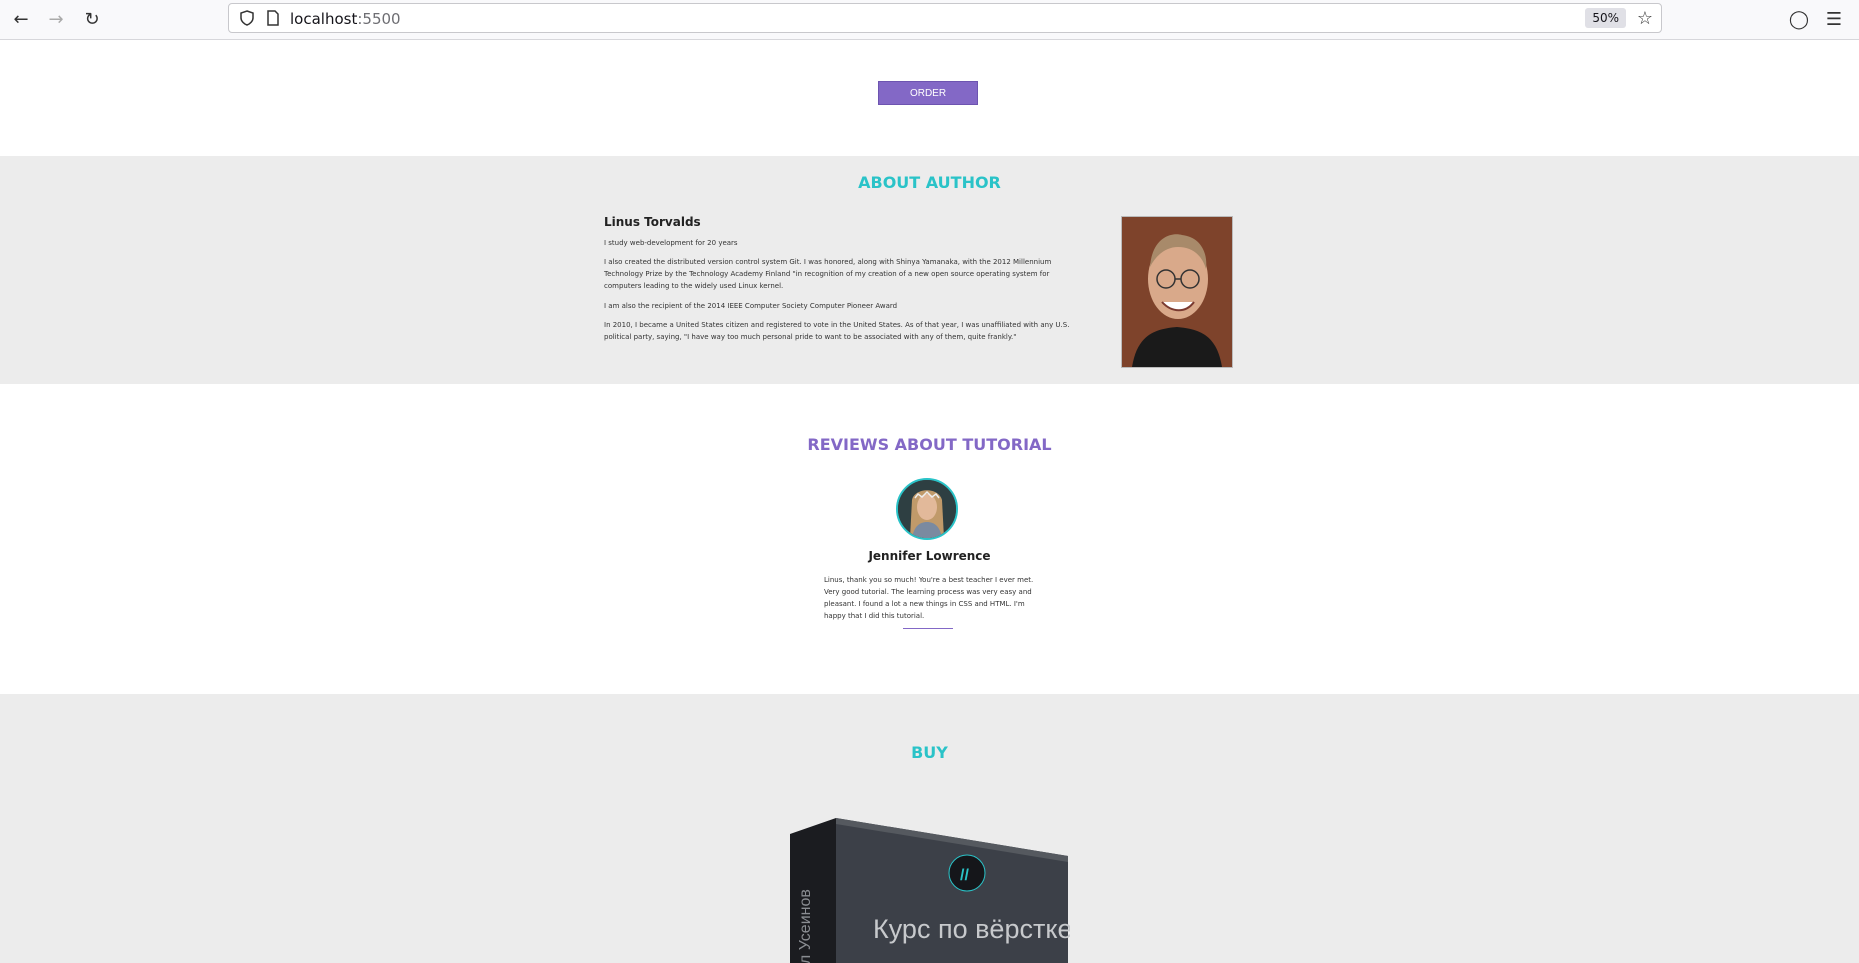 The width and height of the screenshot is (1859, 963). What do you see at coordinates (56, 20) in the screenshot?
I see `forward-icon: →` at bounding box center [56, 20].